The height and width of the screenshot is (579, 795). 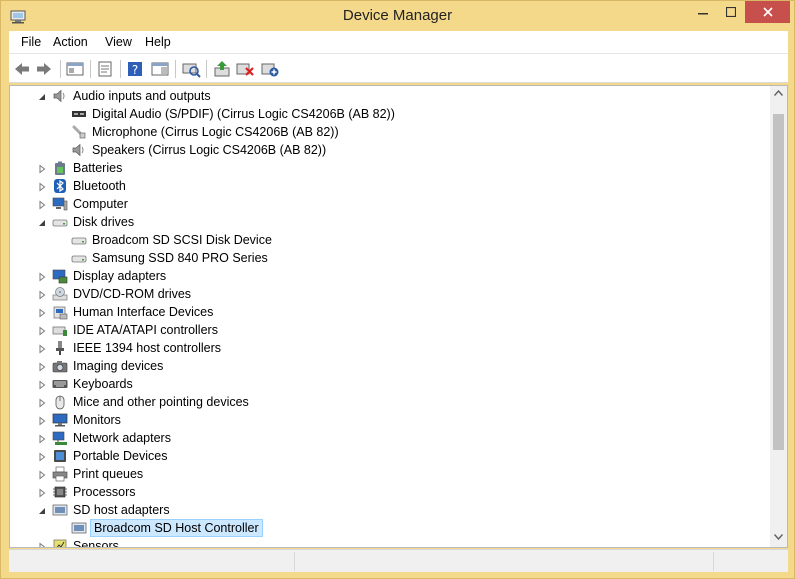 What do you see at coordinates (99, 186) in the screenshot?
I see `tree-item-label: Bluetooth` at bounding box center [99, 186].